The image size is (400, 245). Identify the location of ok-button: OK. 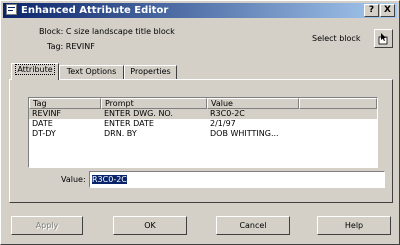
(150, 225).